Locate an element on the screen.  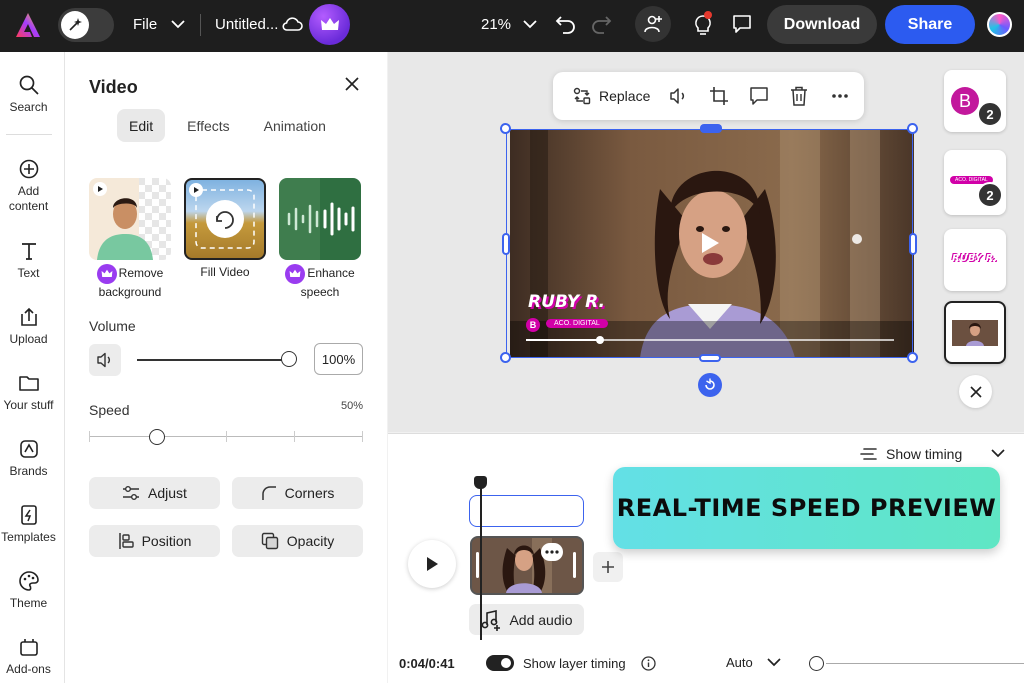
align-icon is located at coordinates (126, 541).